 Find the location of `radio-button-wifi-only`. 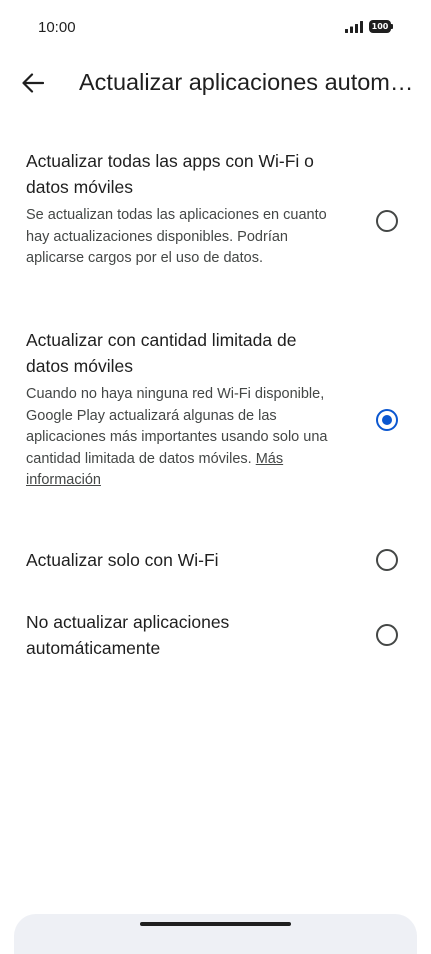

radio-button-wifi-only is located at coordinates (387, 560).